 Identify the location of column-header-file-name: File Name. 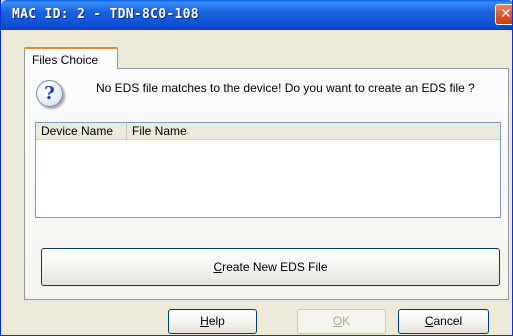
(313, 131).